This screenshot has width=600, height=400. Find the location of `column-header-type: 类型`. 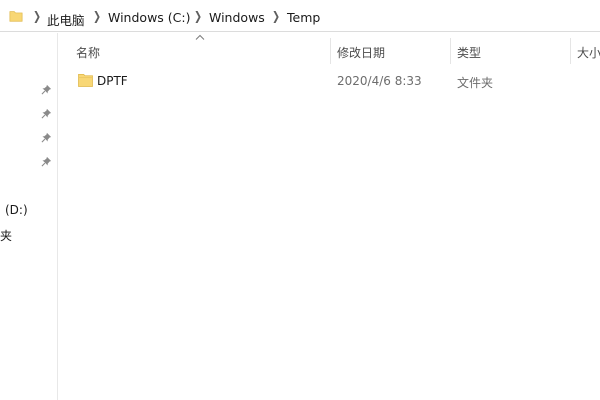

column-header-type: 类型 is located at coordinates (469, 56).